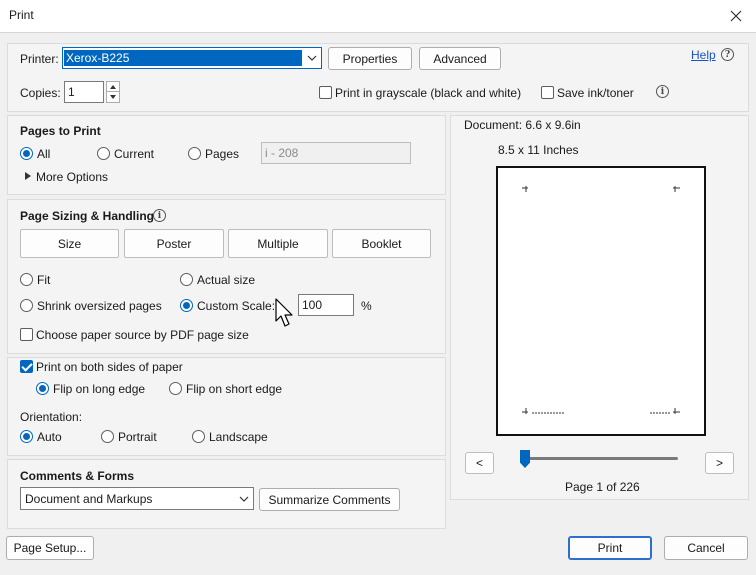 Image resolution: width=756 pixels, height=575 pixels. Describe the element at coordinates (706, 548) in the screenshot. I see `cancel-button: Cancel` at that location.